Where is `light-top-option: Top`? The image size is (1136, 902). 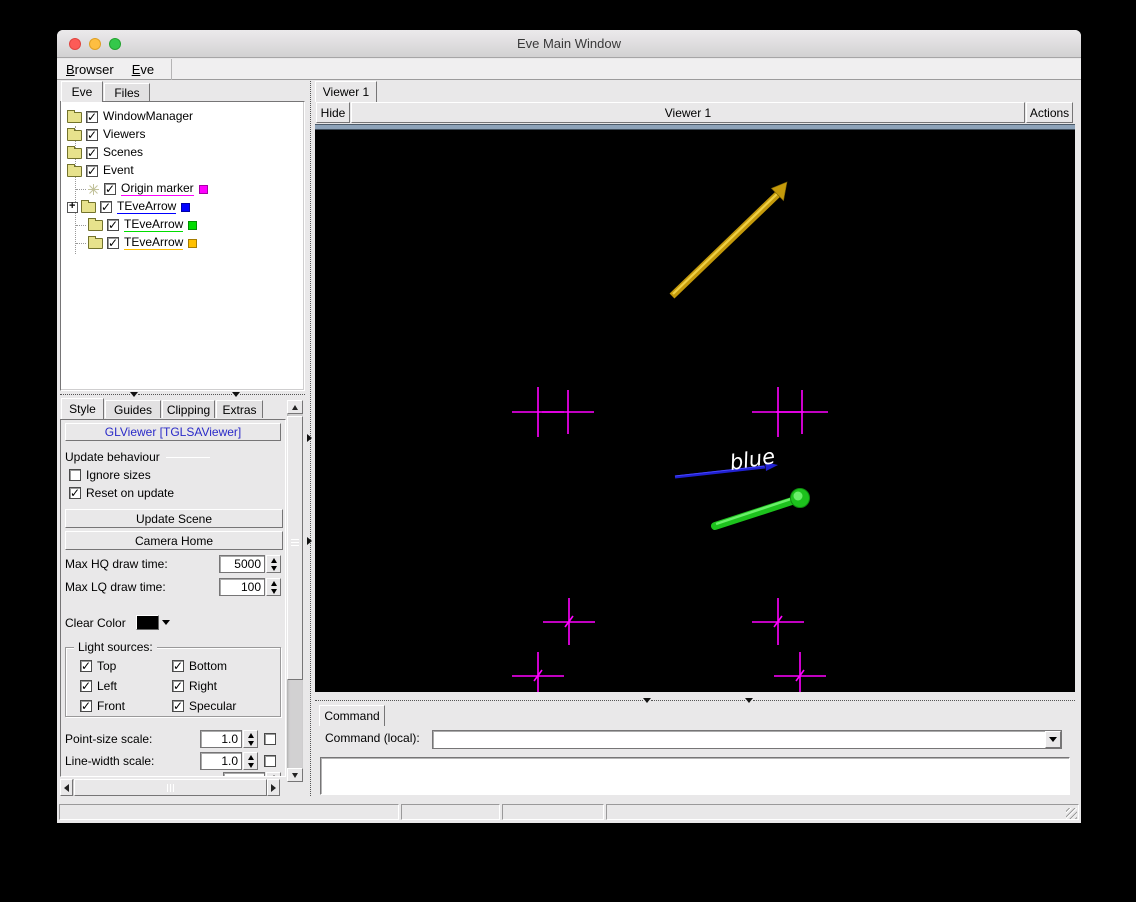 light-top-option: Top is located at coordinates (126, 666).